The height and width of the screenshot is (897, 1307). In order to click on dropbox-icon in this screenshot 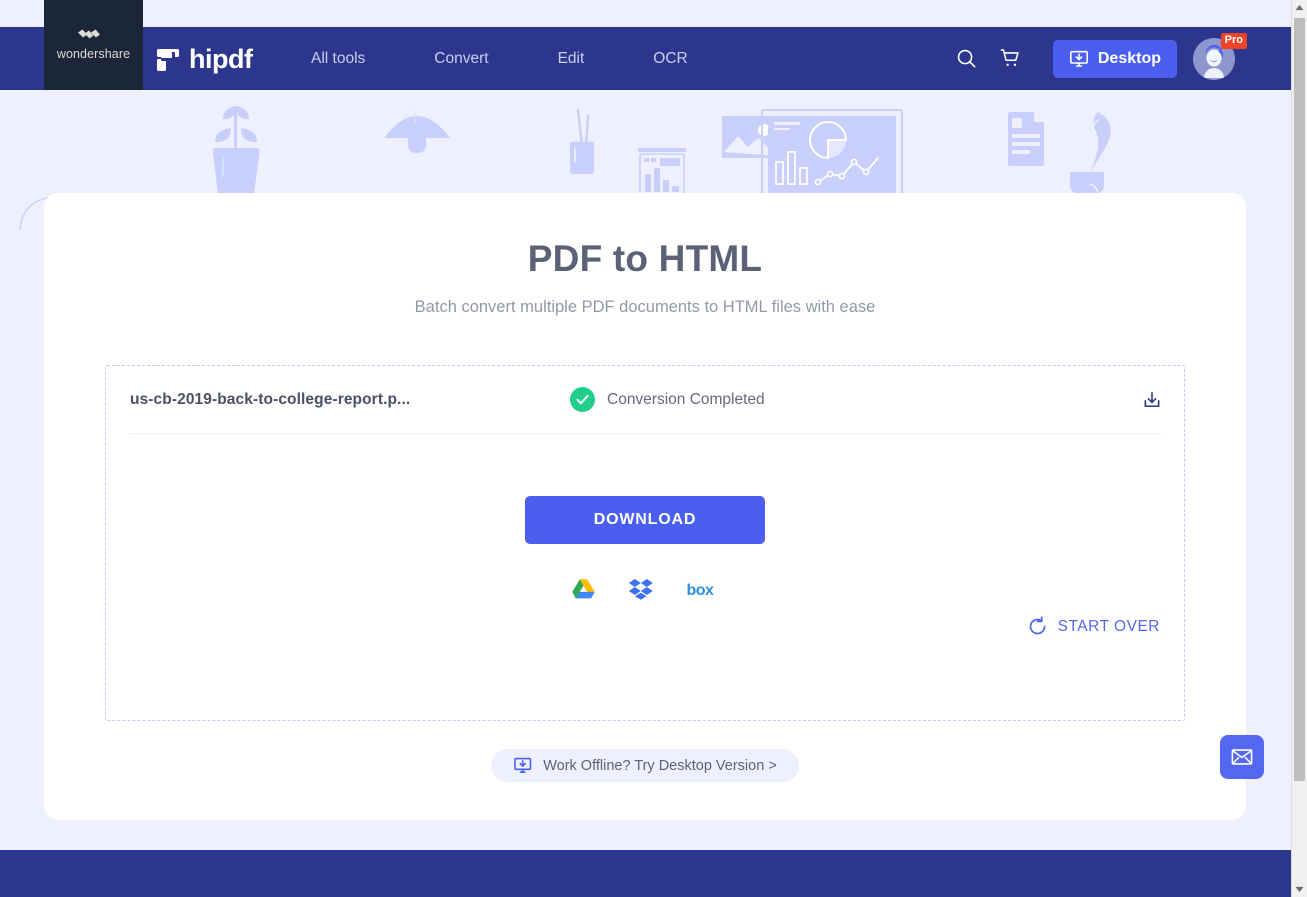, I will do `click(641, 589)`.